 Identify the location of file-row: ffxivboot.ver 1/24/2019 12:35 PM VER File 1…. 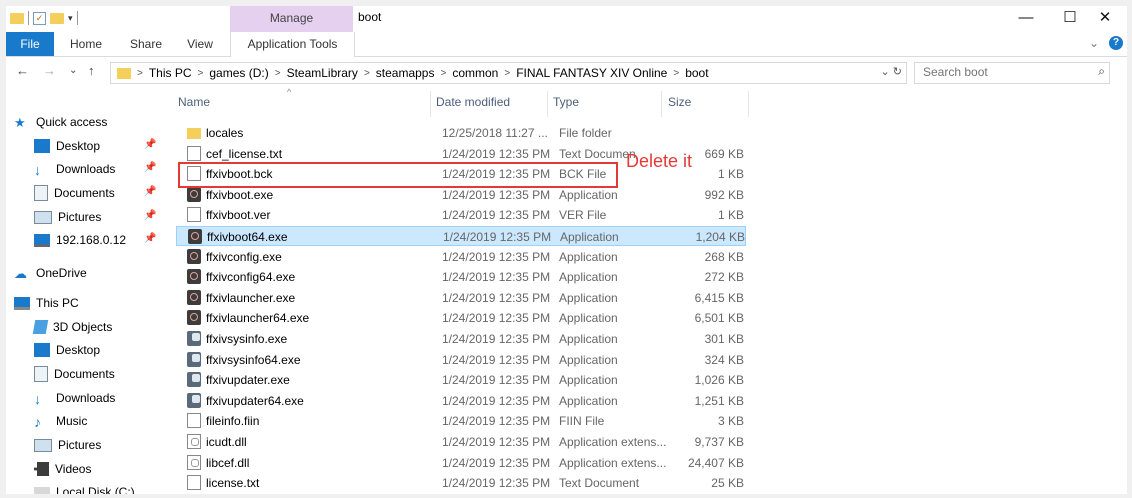
(461, 215).